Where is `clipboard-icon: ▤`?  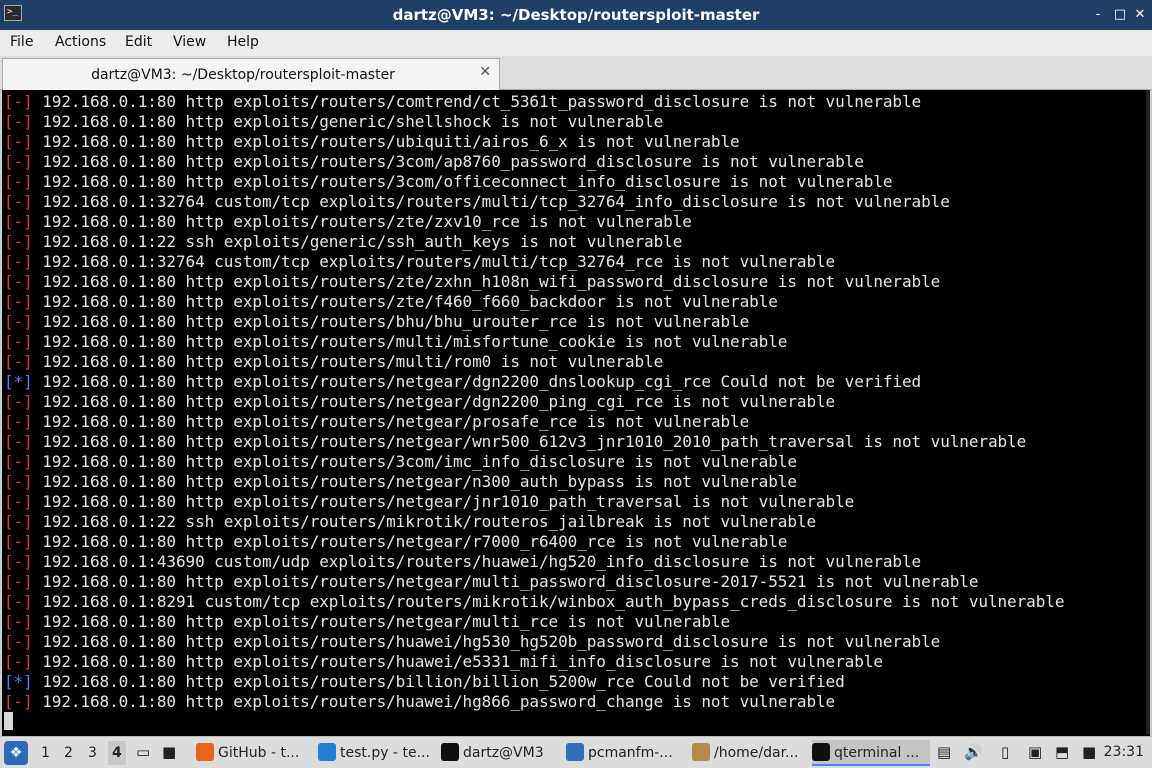 clipboard-icon: ▤ is located at coordinates (944, 752).